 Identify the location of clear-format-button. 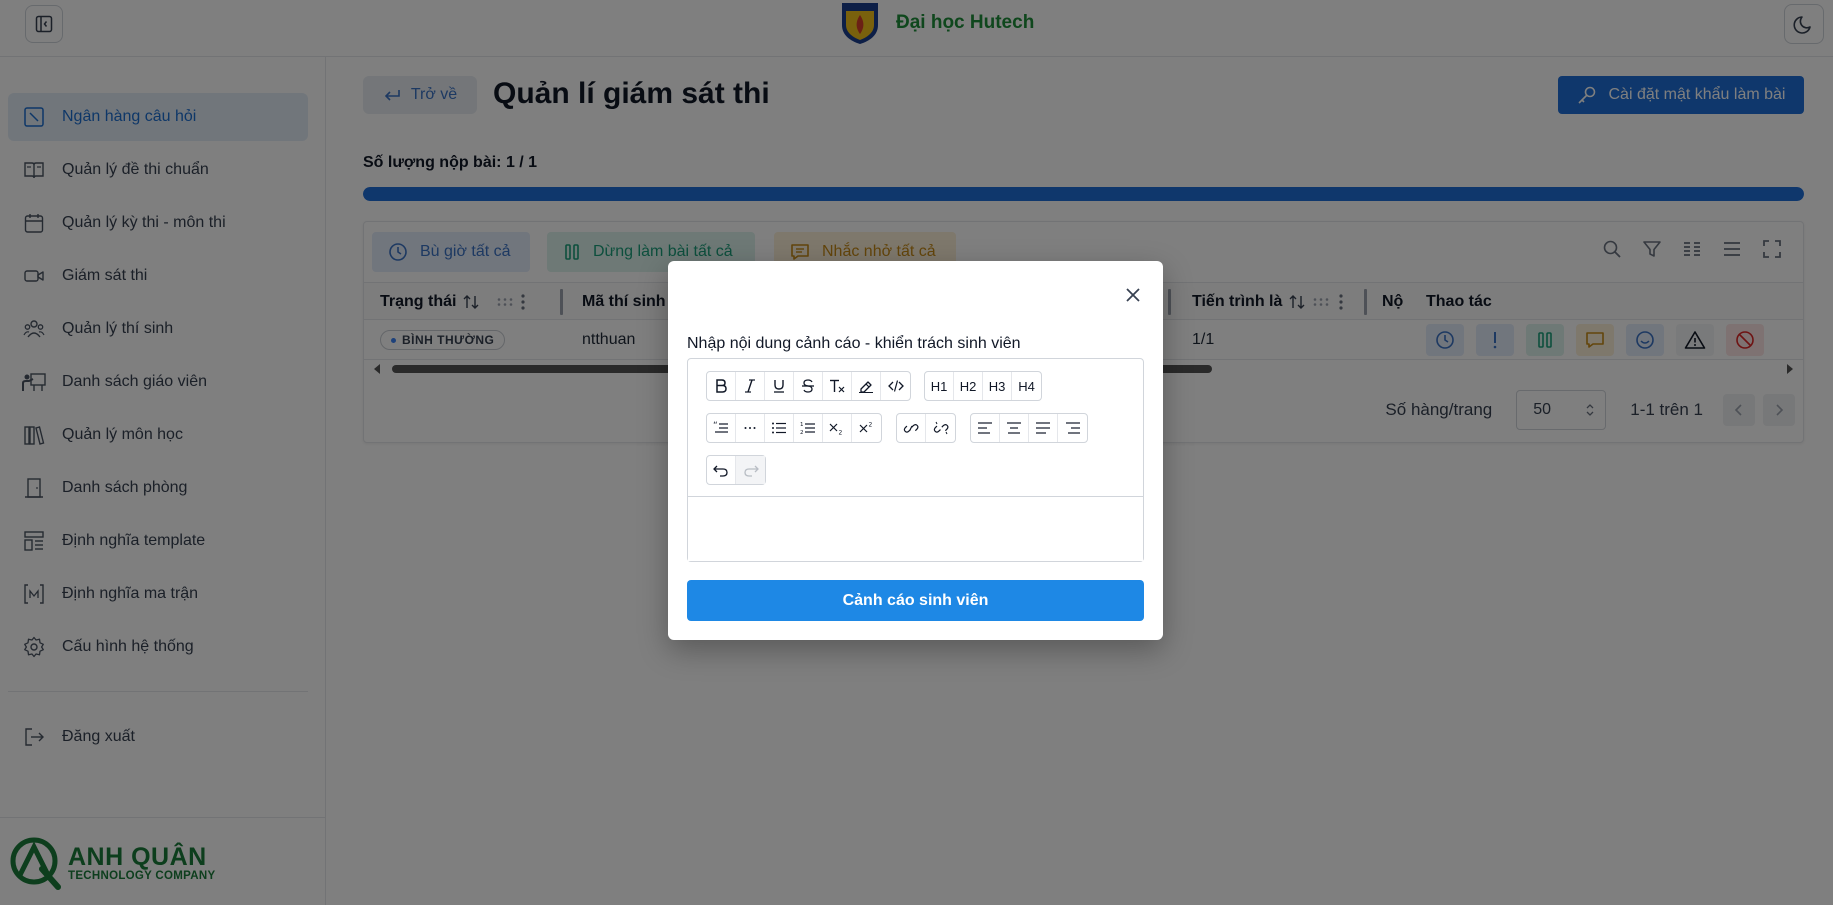
(837, 386).